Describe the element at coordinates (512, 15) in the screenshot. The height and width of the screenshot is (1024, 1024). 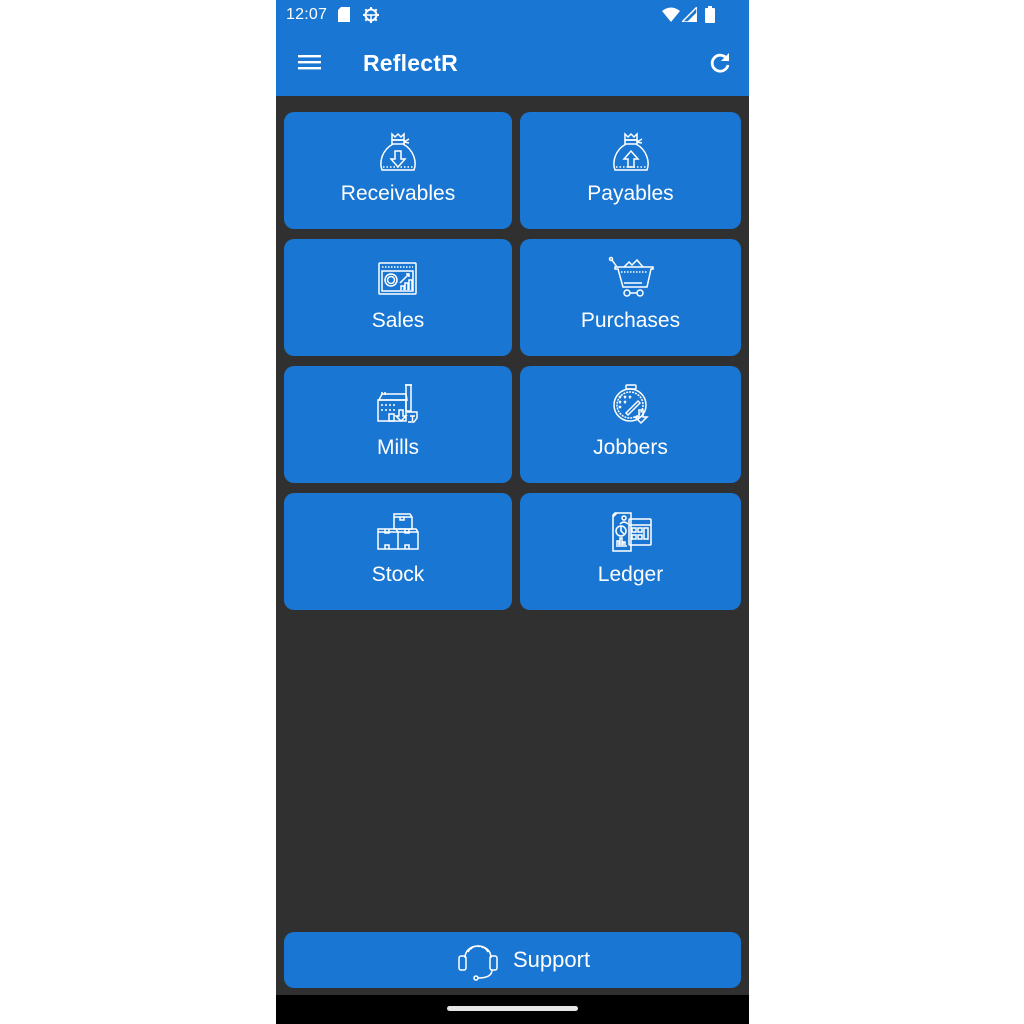
I see `status-bar: 12:07` at that location.